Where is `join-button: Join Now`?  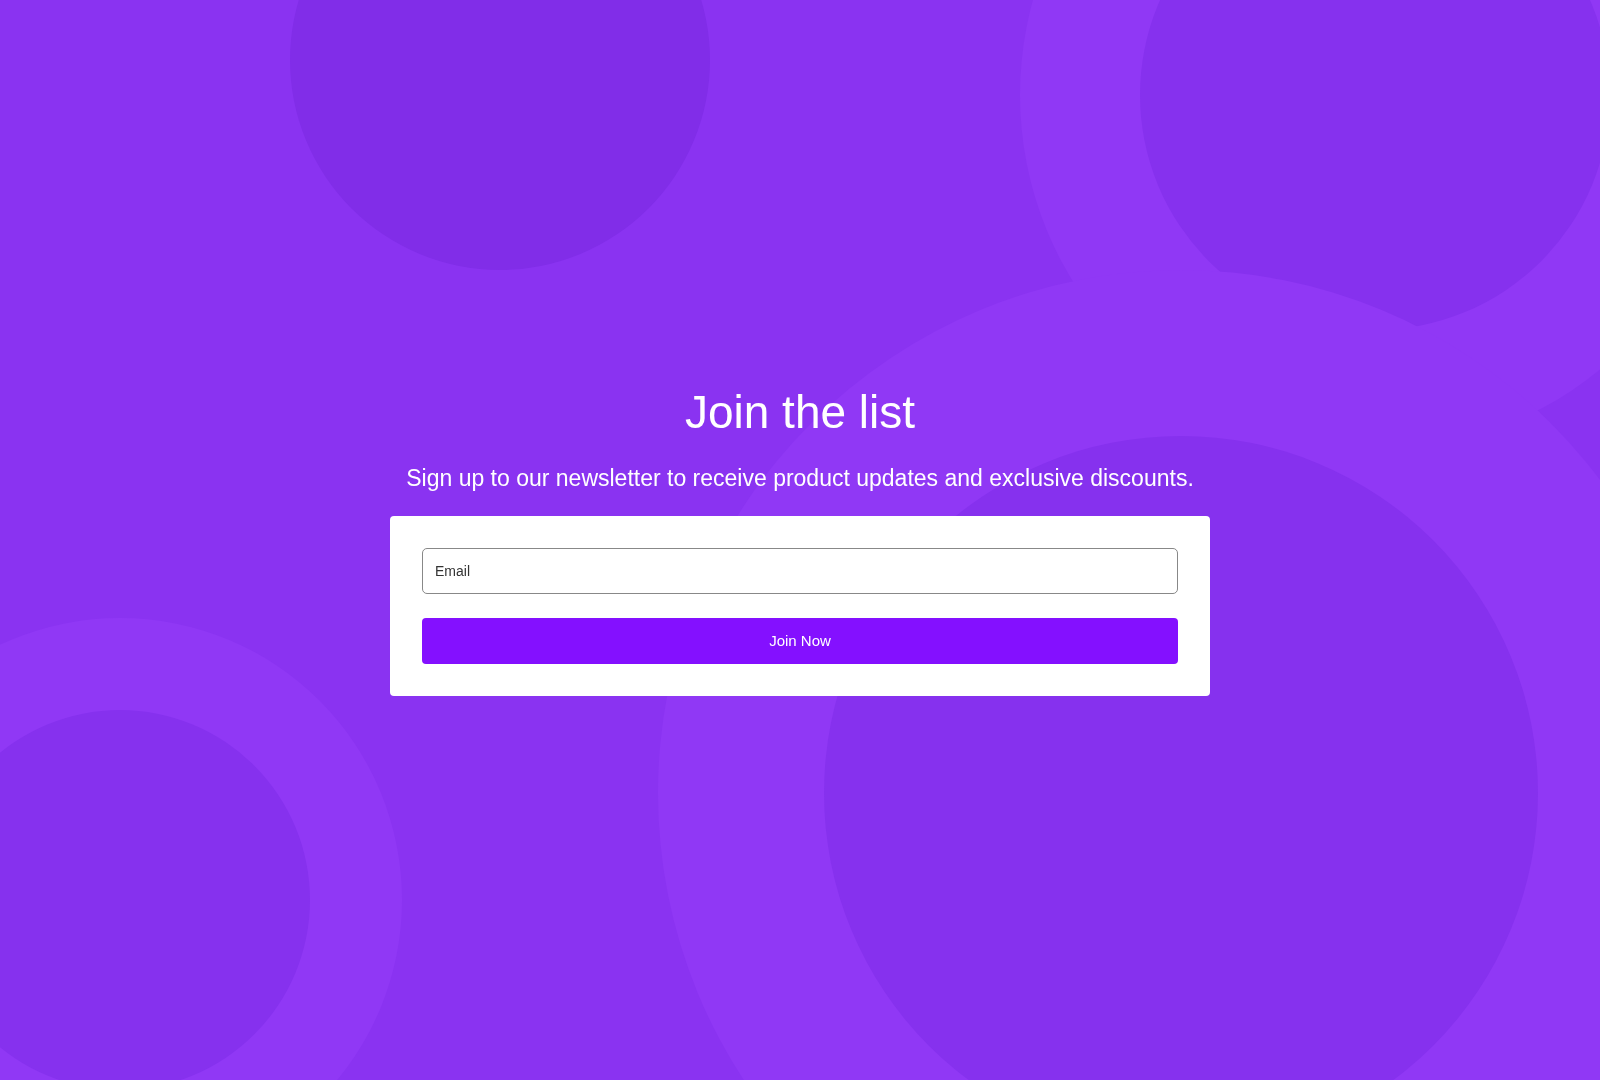 join-button: Join Now is located at coordinates (800, 640).